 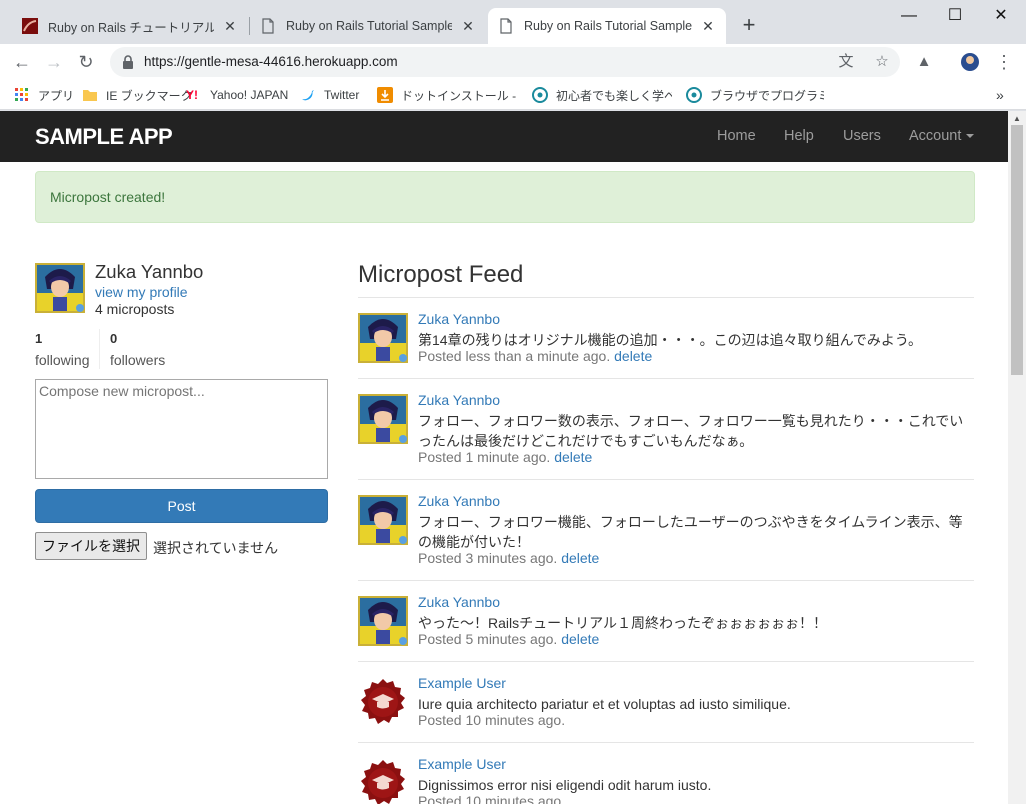 I want to click on folder-icon, so click(x=90, y=95).